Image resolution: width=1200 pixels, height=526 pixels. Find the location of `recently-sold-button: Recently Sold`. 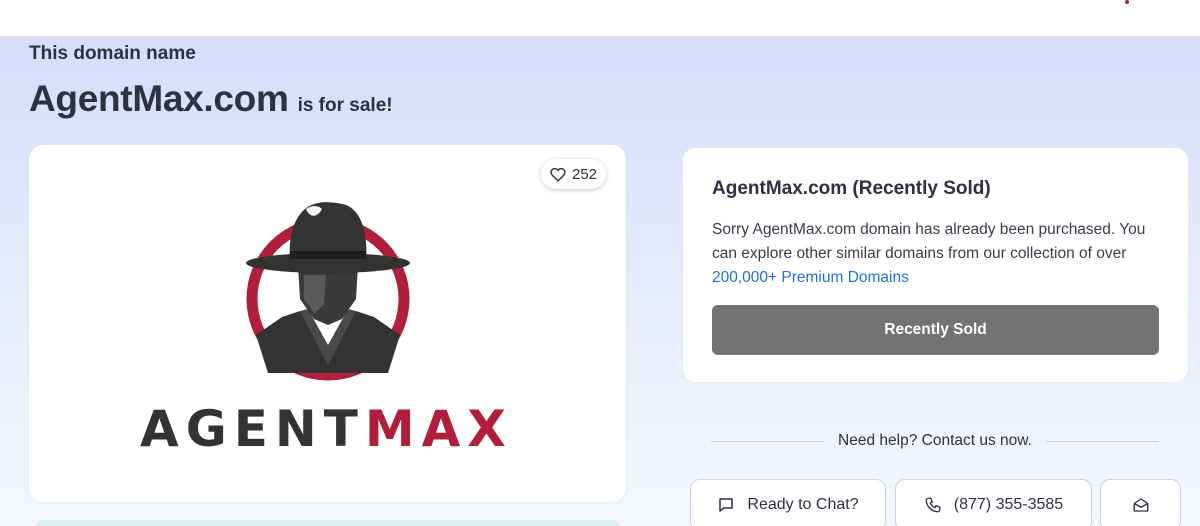

recently-sold-button: Recently Sold is located at coordinates (935, 330).